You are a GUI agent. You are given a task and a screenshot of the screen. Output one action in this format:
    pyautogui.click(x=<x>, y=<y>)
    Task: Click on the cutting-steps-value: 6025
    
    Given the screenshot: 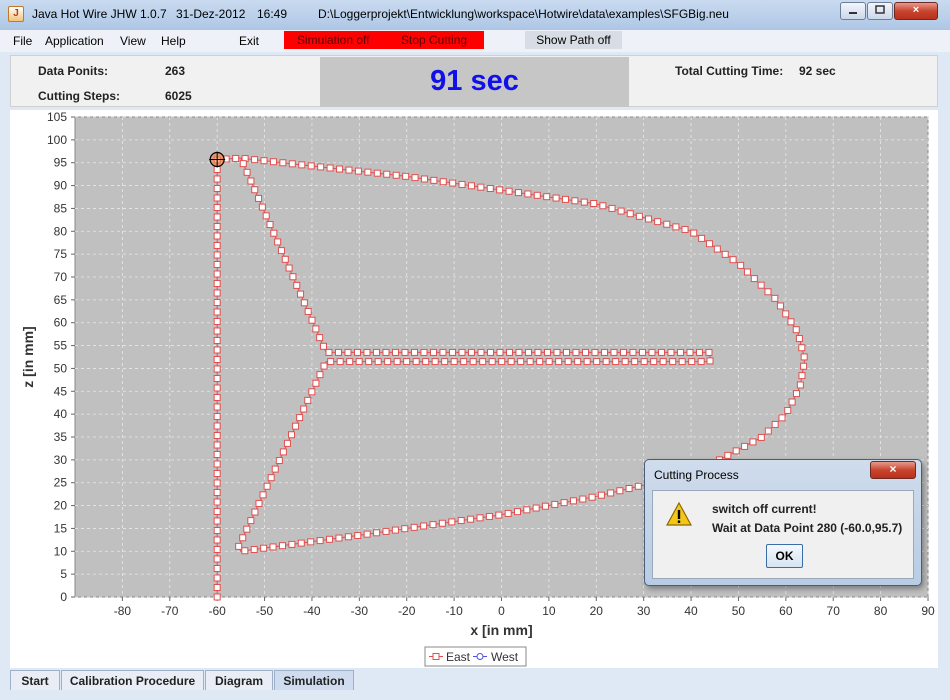 What is the action you would take?
    pyautogui.click(x=178, y=96)
    